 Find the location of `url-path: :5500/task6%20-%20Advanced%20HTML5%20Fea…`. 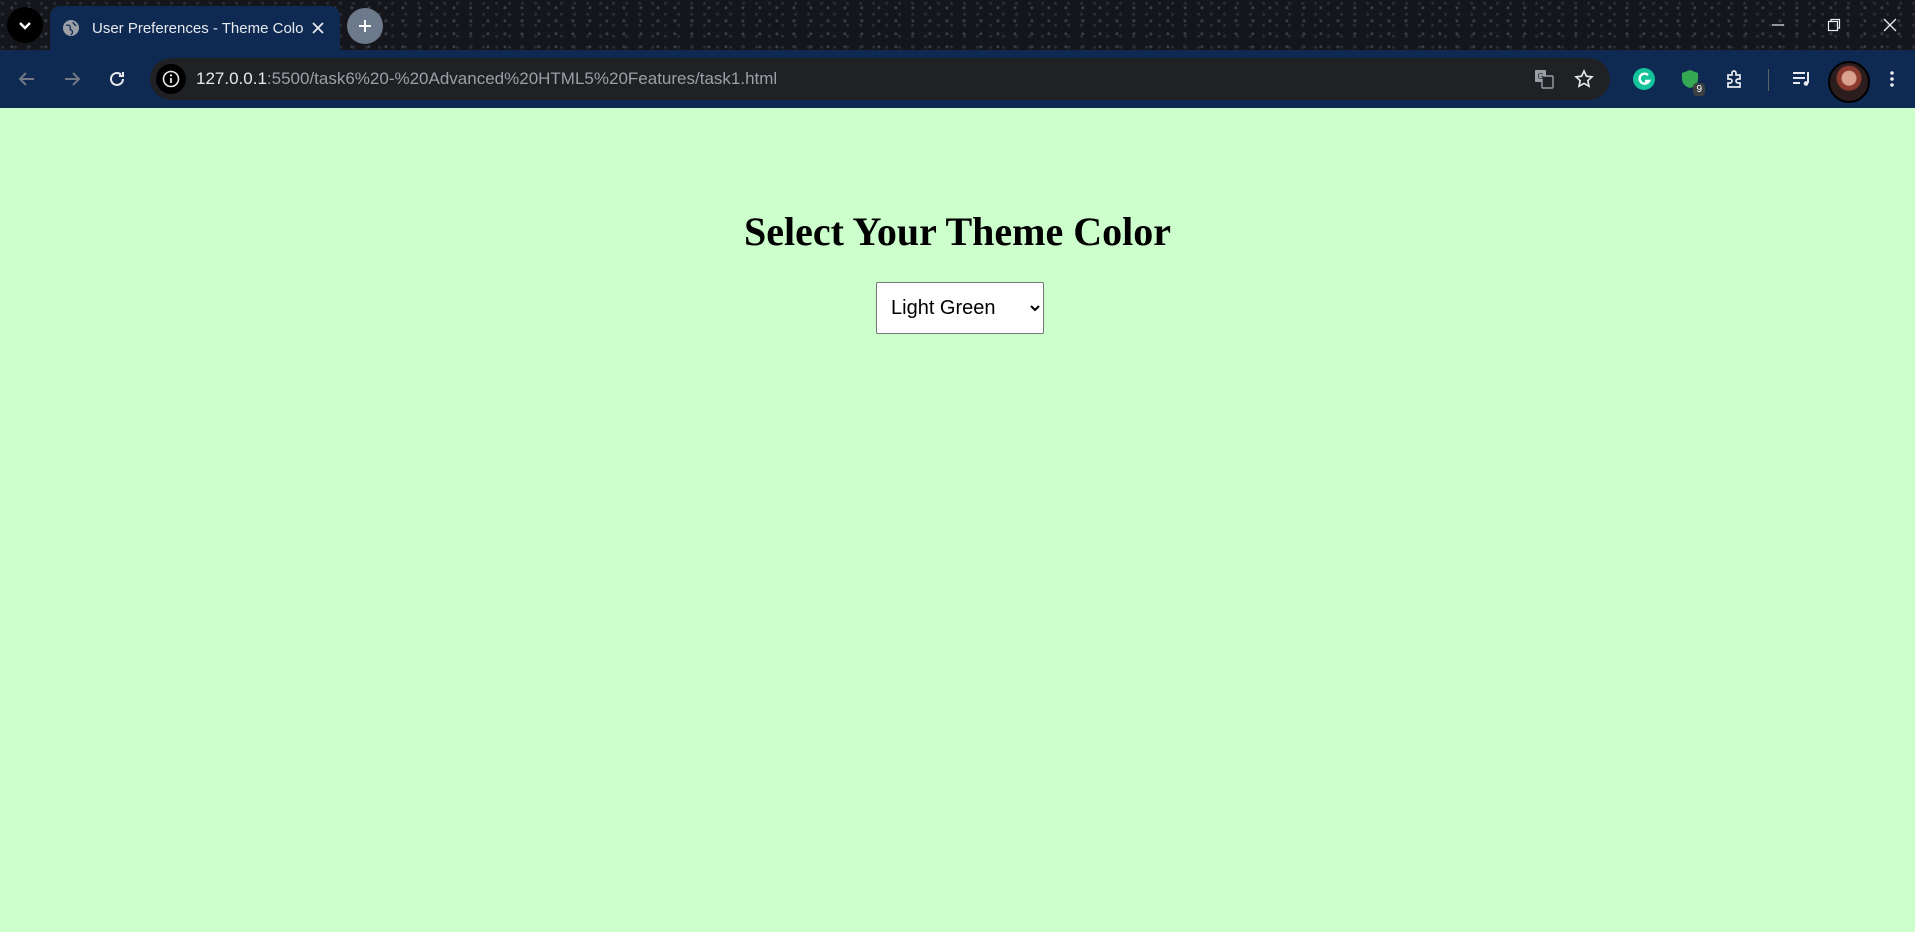

url-path: :5500/task6%20-%20Advanced%20HTML5%20Fea… is located at coordinates (522, 78).